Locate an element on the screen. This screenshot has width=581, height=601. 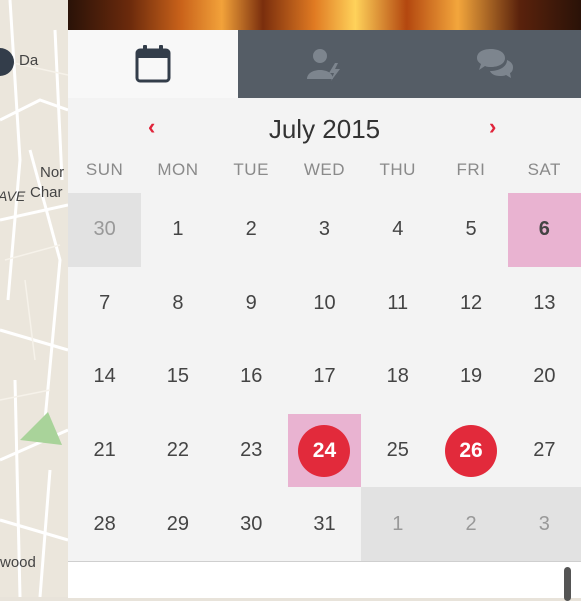
day-number: 16 is located at coordinates (251, 376).